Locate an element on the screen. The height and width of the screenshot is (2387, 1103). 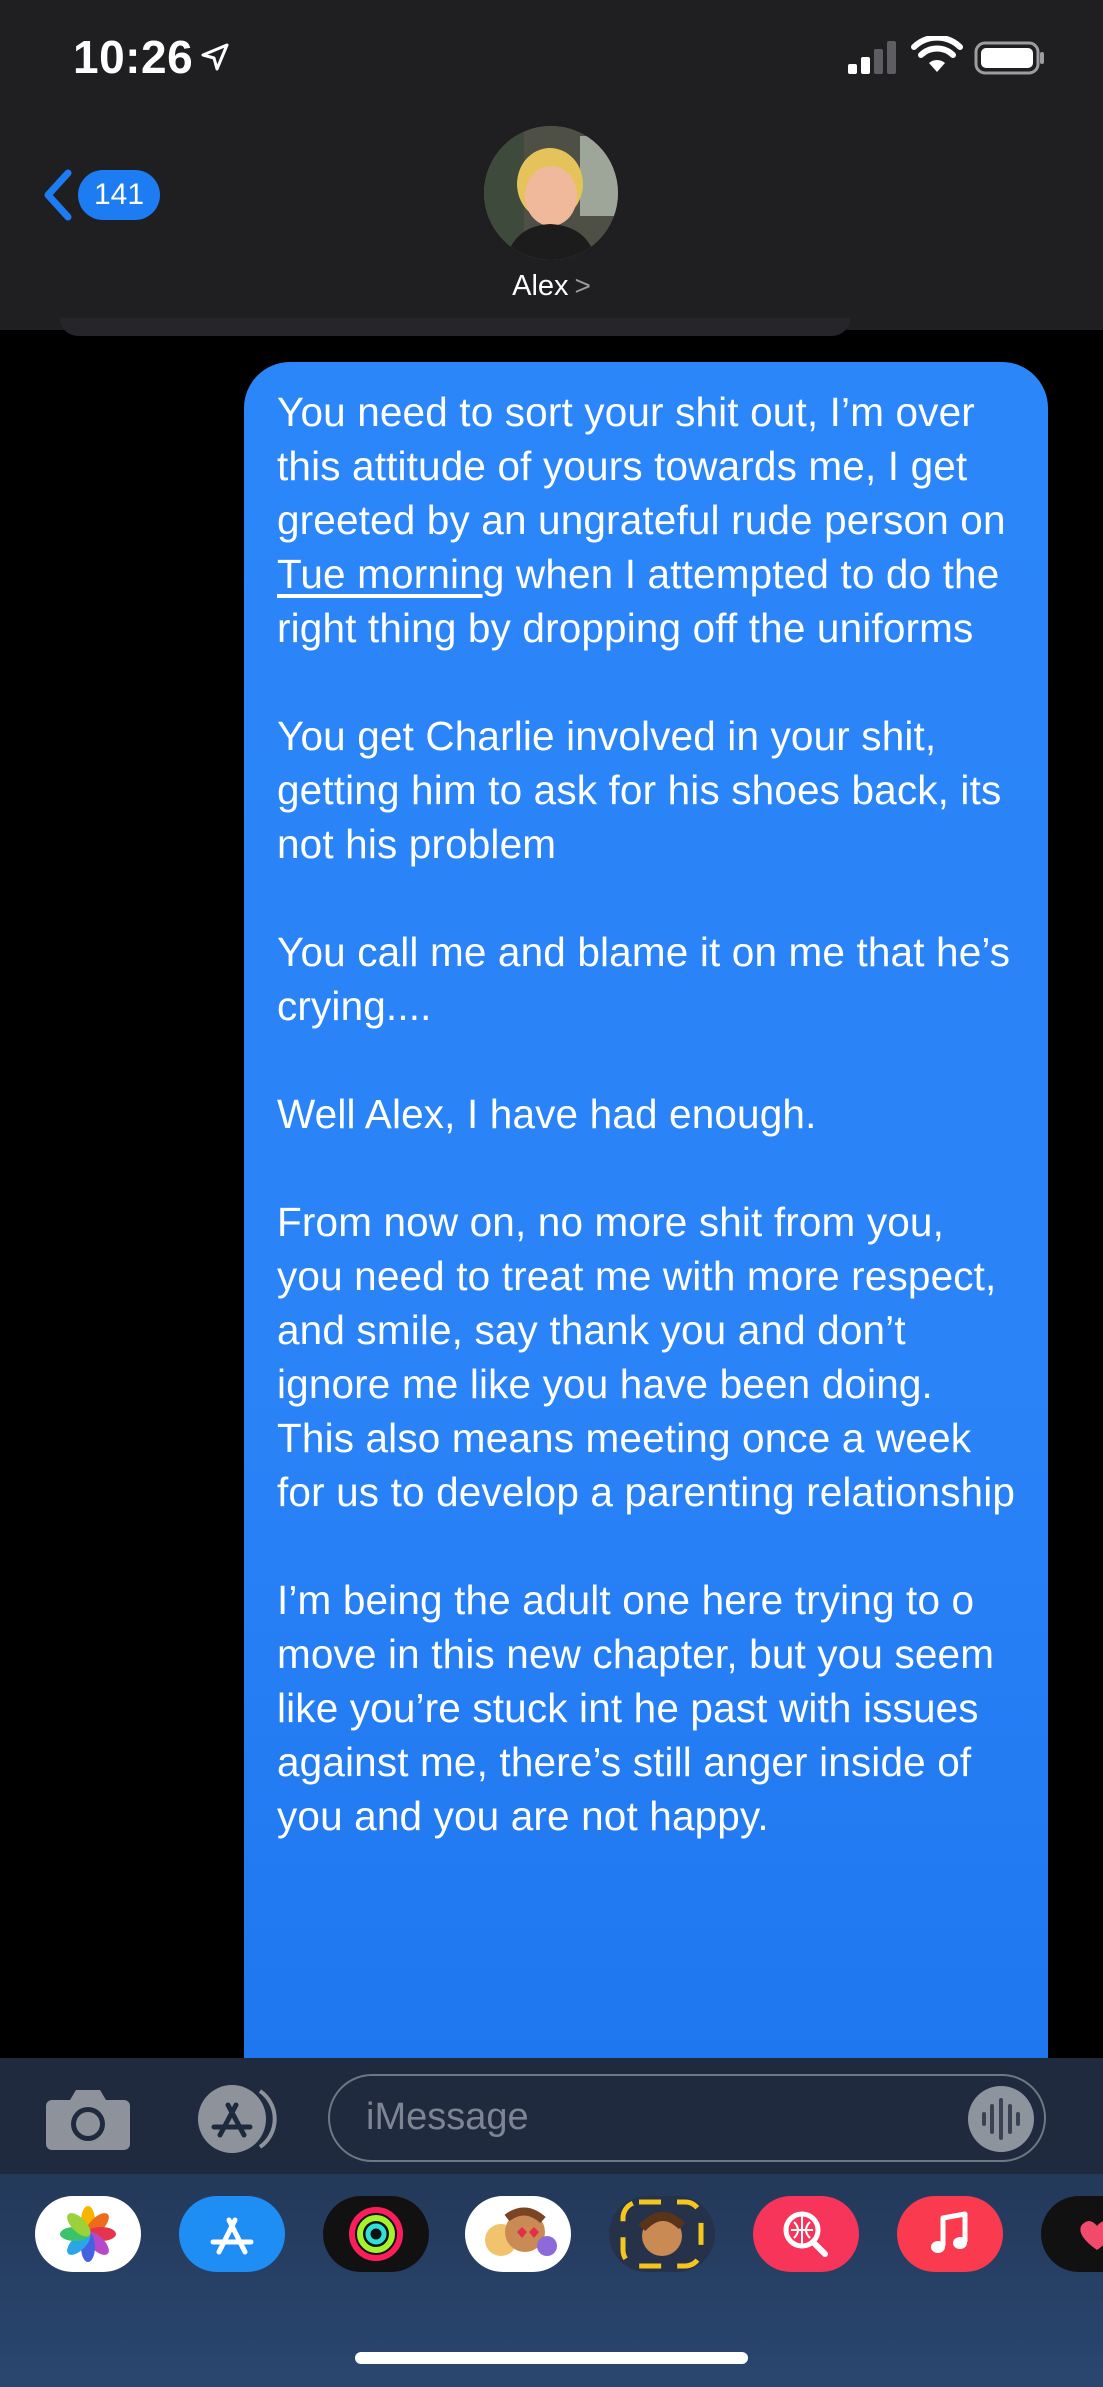
home-indicator is located at coordinates (551, 2358).